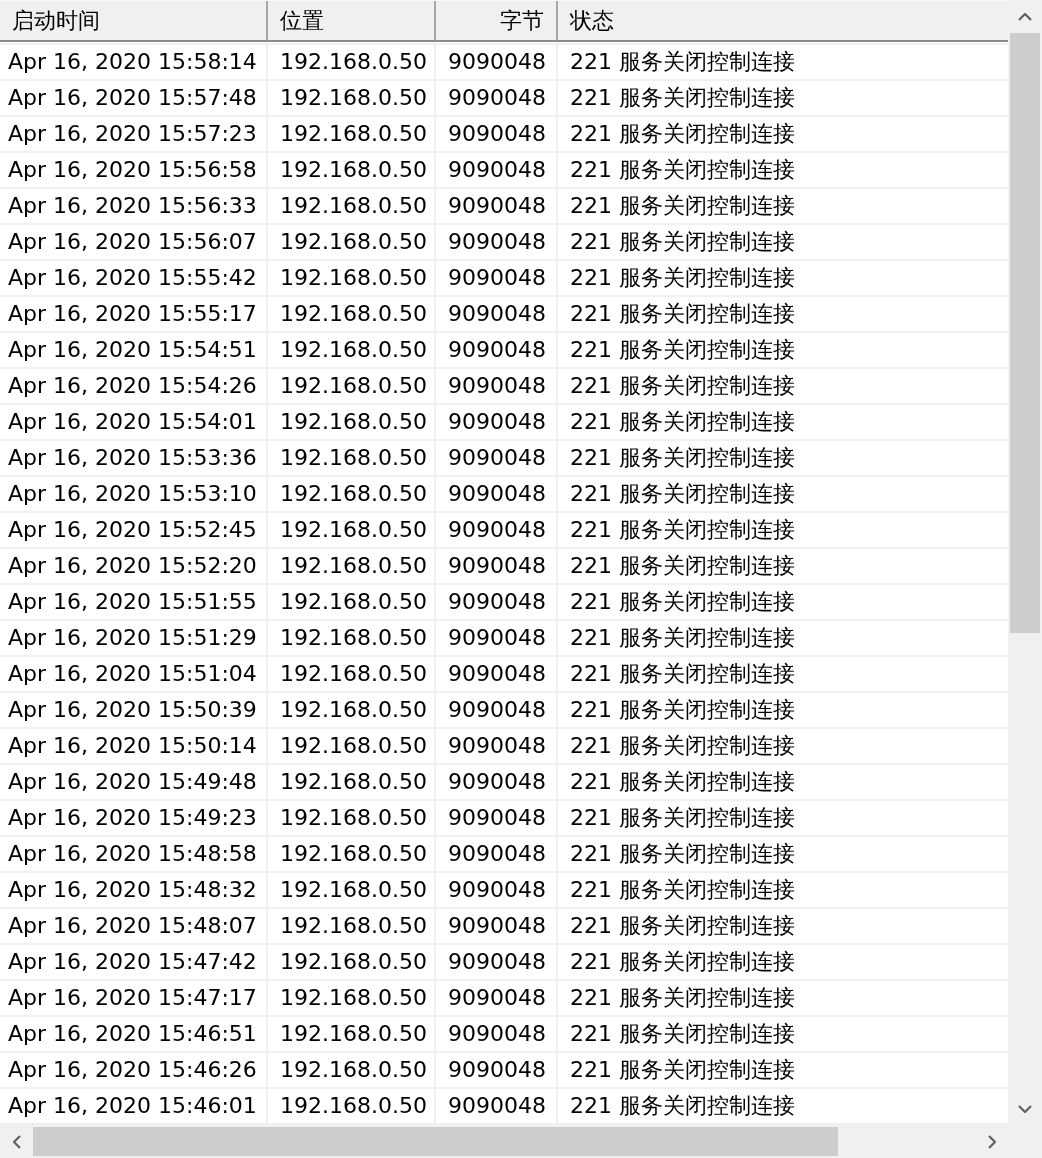 This screenshot has width=1042, height=1158. What do you see at coordinates (134, 638) in the screenshot?
I see `table-cell: Apr 16, 2020 15:51:29` at bounding box center [134, 638].